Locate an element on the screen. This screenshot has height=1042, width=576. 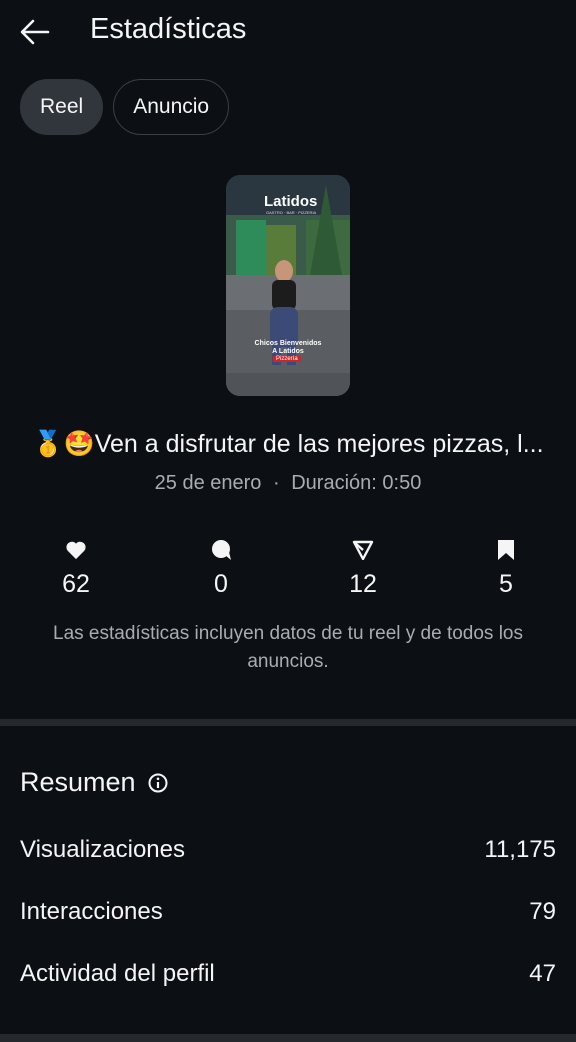
arrow-left-icon is located at coordinates (35, 32).